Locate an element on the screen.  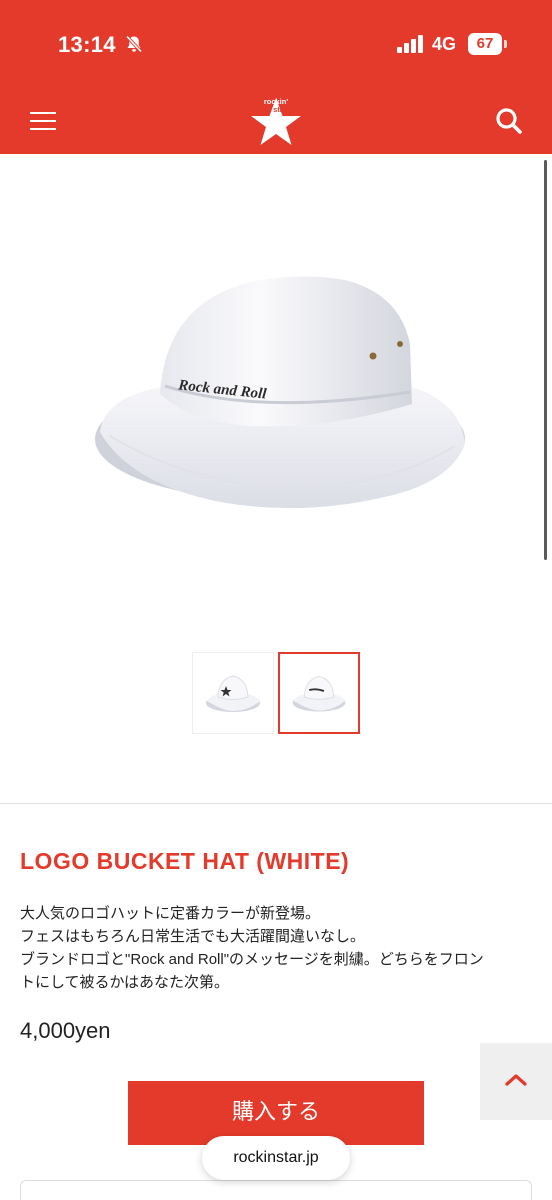
section-divider is located at coordinates (276, 803).